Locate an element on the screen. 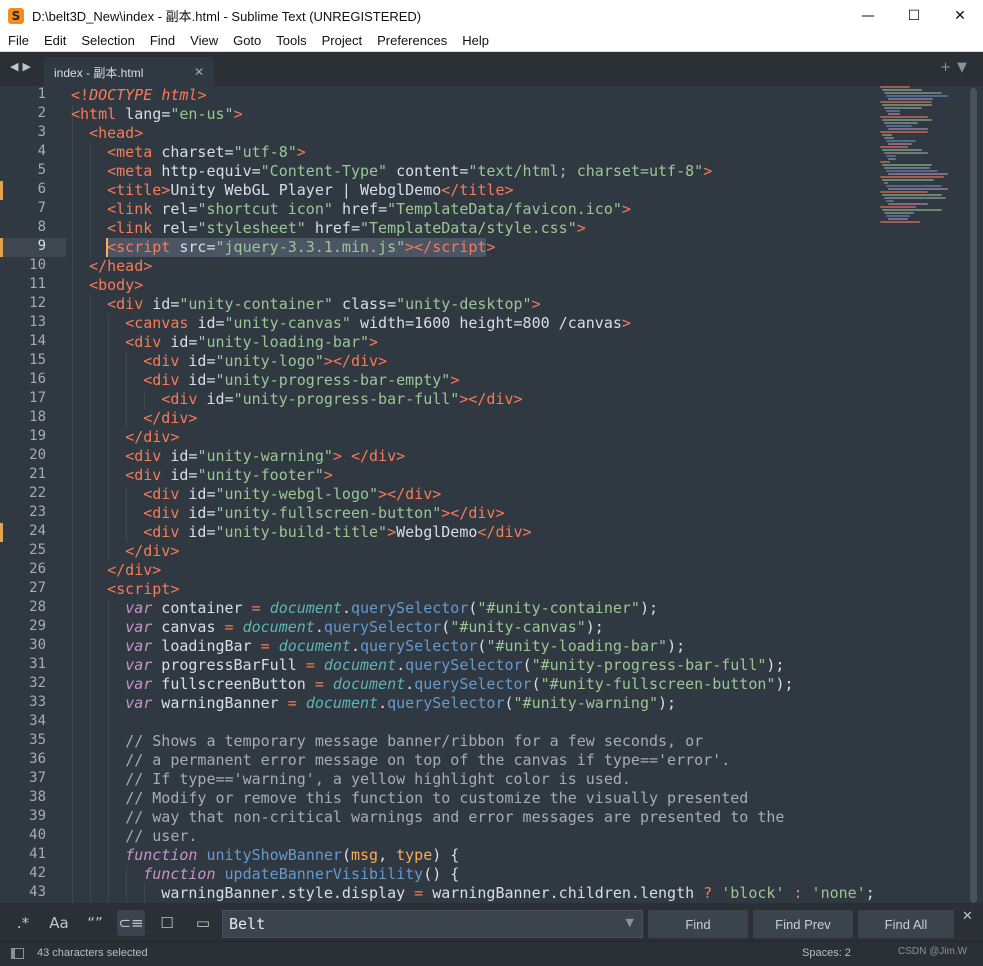  wrap-toggle-icon: ⊂≡ is located at coordinates (131, 923).